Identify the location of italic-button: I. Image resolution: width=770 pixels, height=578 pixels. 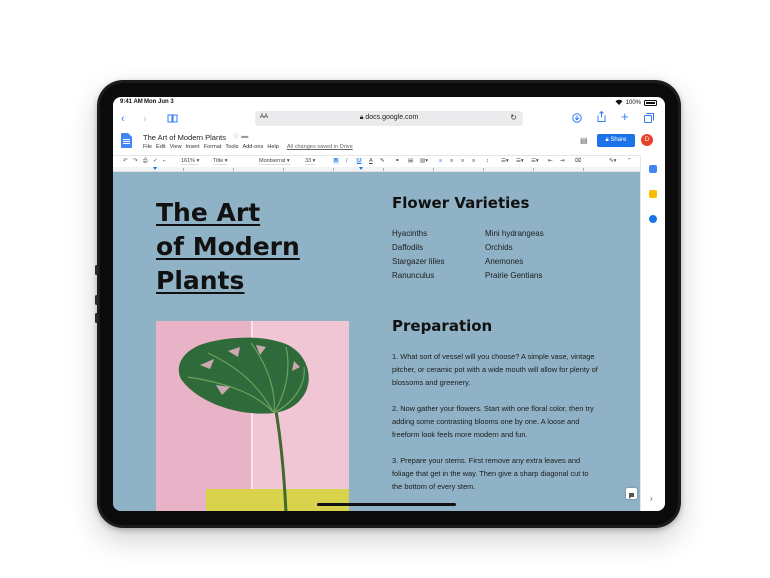
(347, 161).